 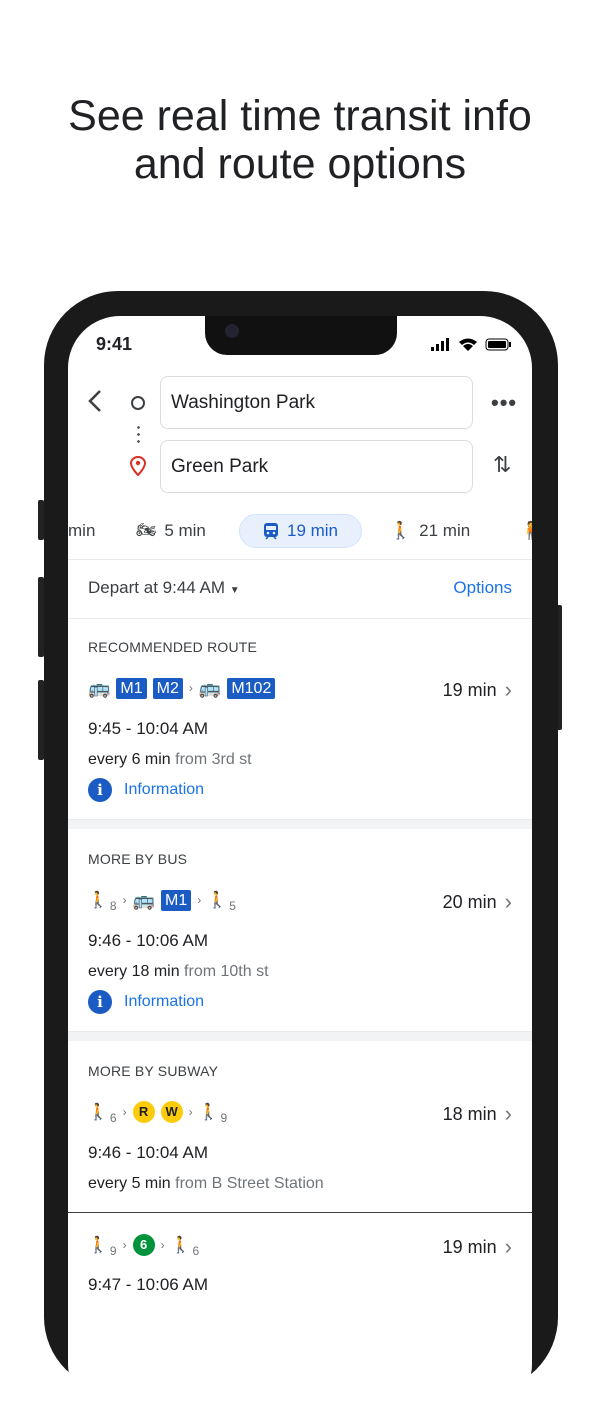 What do you see at coordinates (468, 344) in the screenshot?
I see `wifi-icon` at bounding box center [468, 344].